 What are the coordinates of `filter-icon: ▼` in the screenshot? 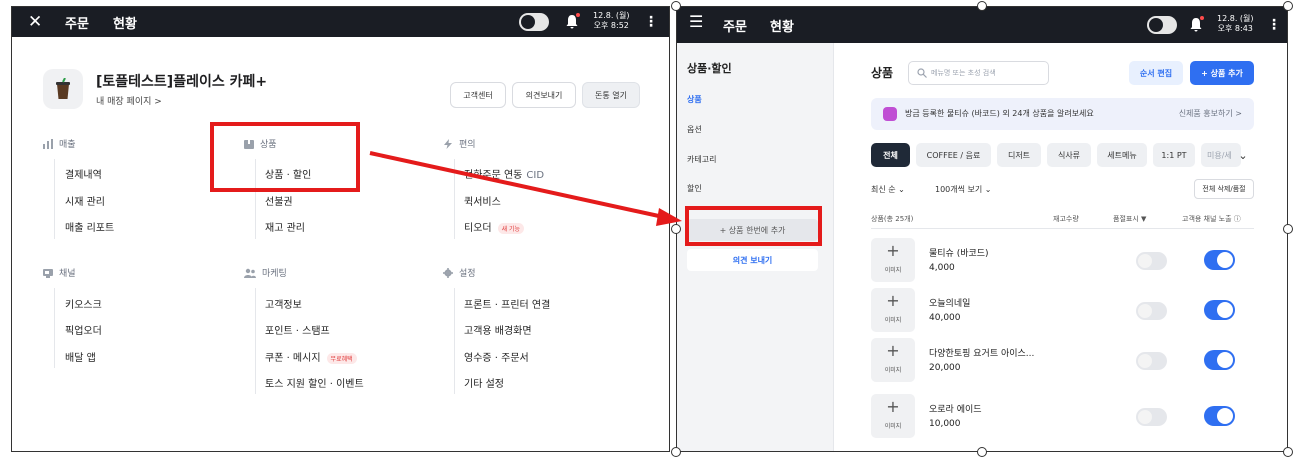 It's located at (1143, 219).